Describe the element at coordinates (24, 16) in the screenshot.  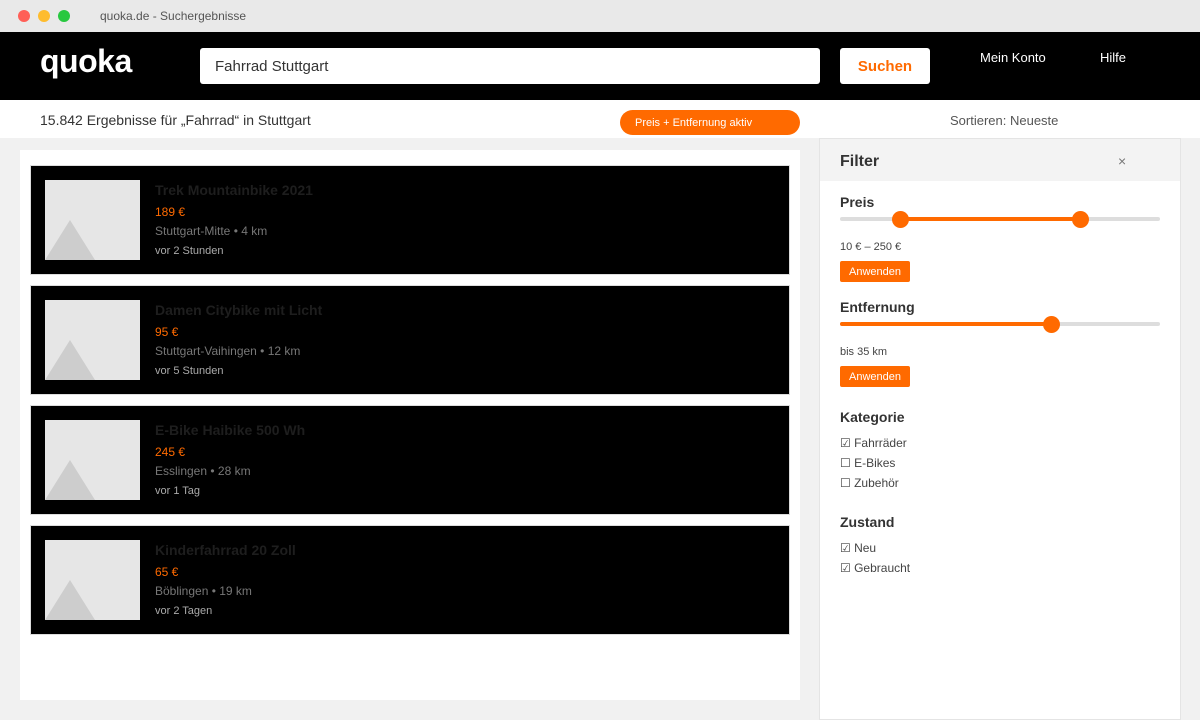
I see `close-window-button` at that location.